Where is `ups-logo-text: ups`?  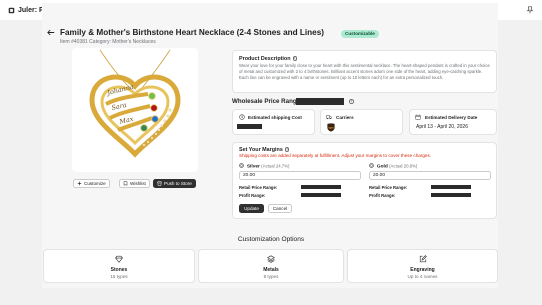
ups-logo-text: ups is located at coordinates (331, 128).